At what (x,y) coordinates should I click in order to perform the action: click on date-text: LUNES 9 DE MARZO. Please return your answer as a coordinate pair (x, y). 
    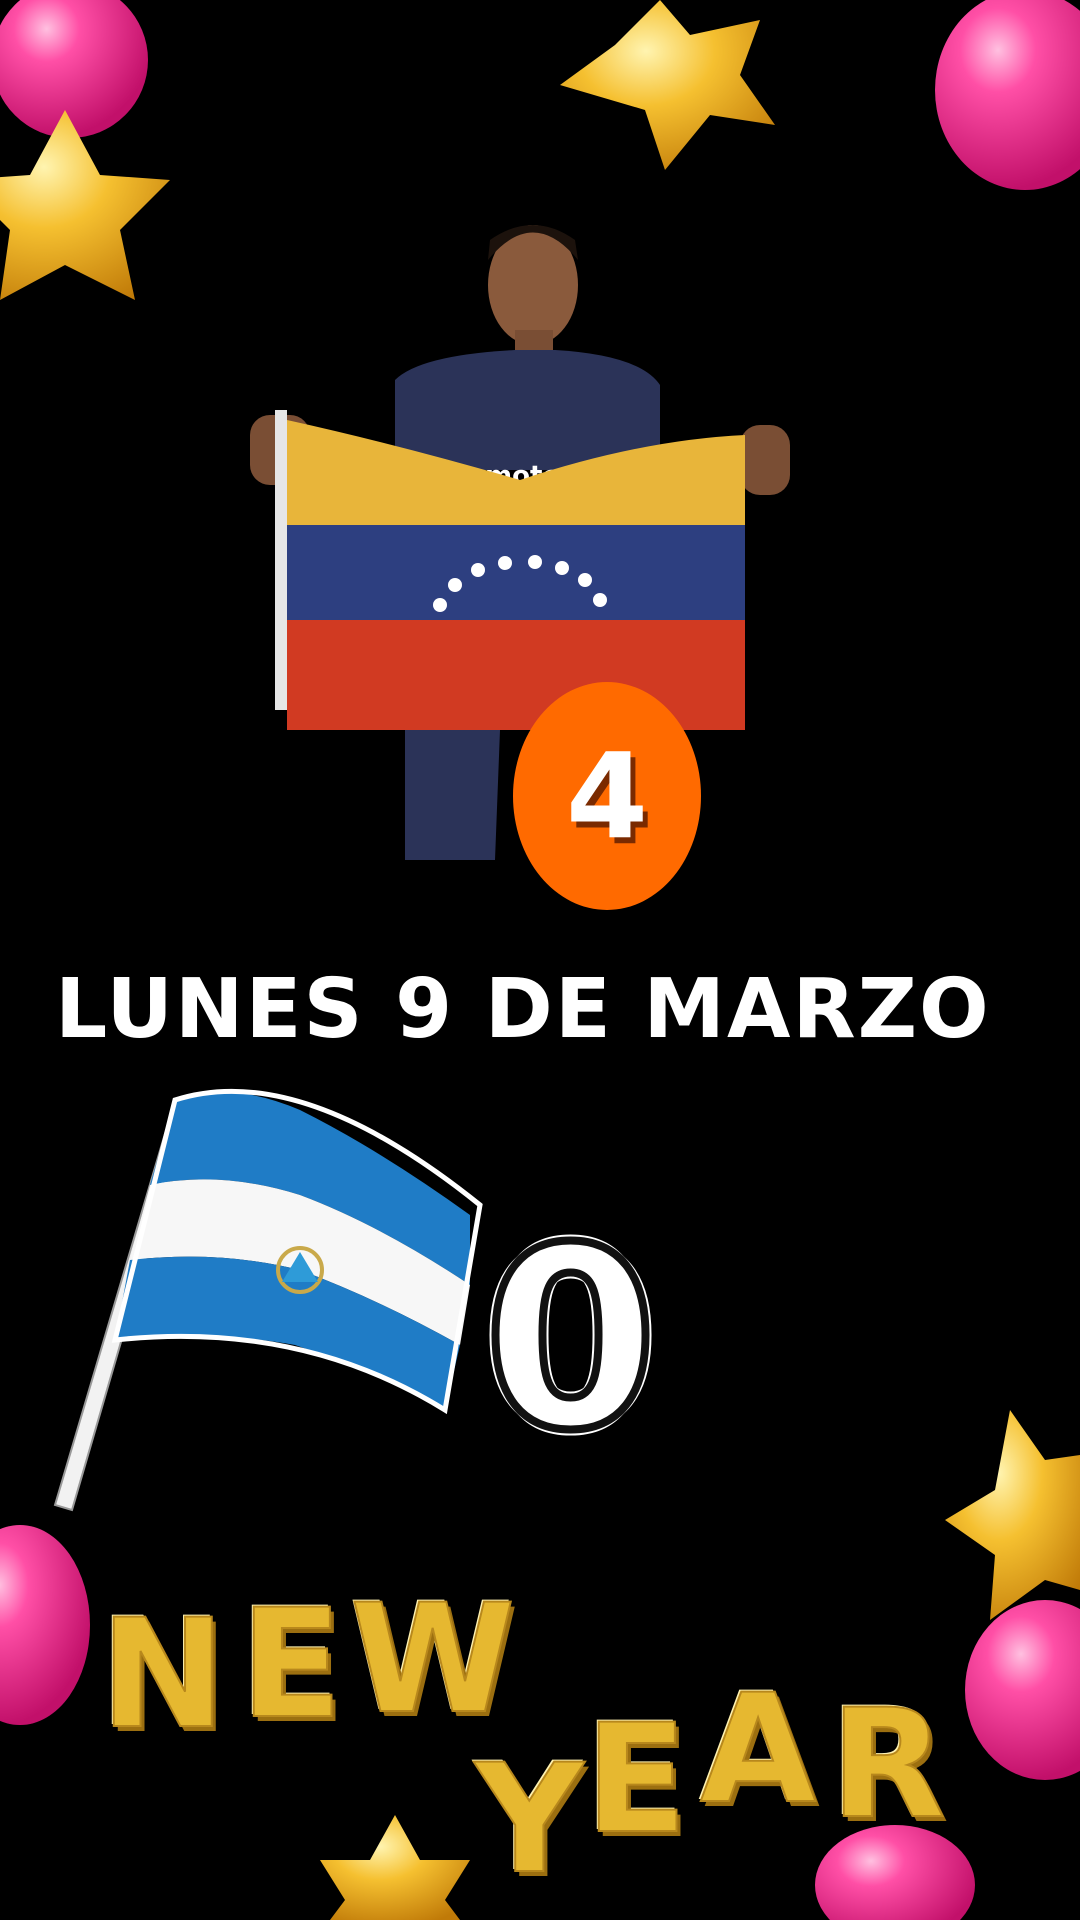
    Looking at the image, I should click on (523, 1009).